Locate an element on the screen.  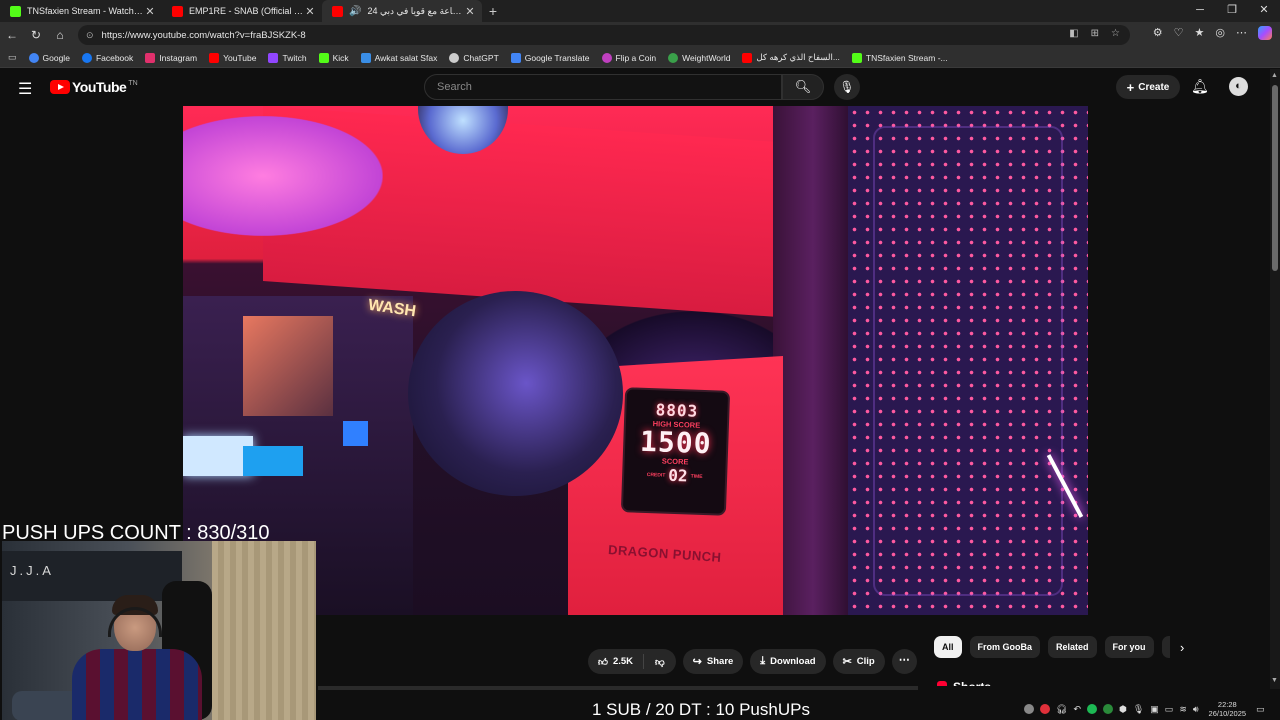
chip-recently-uploaded: Recently uploaded is located at coordinates (1165, 647).